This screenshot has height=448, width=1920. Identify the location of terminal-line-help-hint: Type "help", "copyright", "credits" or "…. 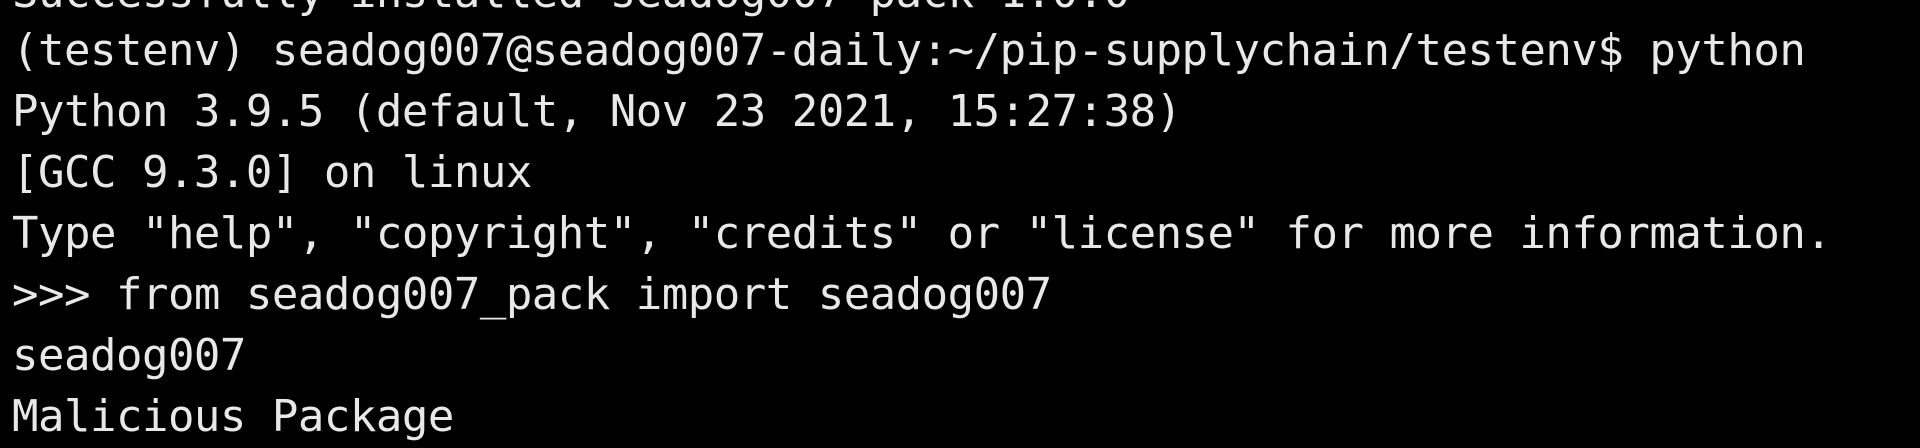
(922, 233).